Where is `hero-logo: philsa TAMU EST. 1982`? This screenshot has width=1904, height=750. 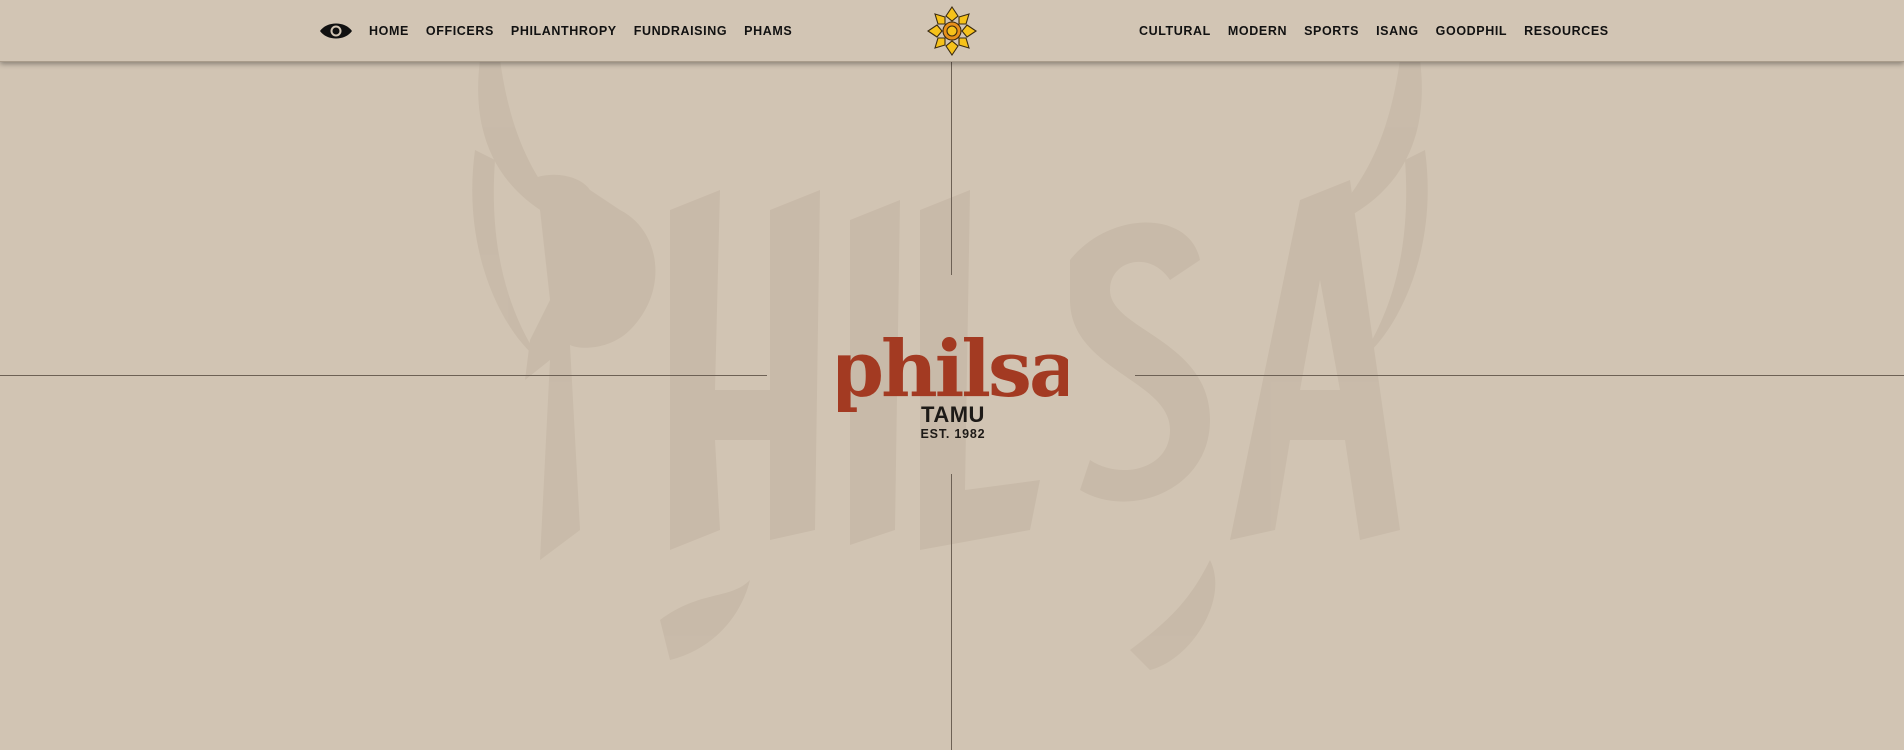 hero-logo: philsa TAMU EST. 1982 is located at coordinates (953, 379).